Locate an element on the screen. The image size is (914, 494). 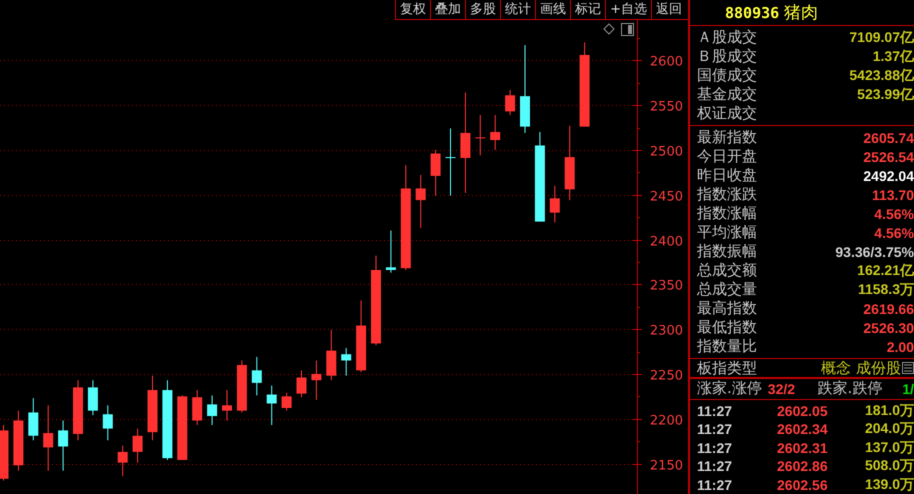
stat-value: 113.70 is located at coordinates (893, 194).